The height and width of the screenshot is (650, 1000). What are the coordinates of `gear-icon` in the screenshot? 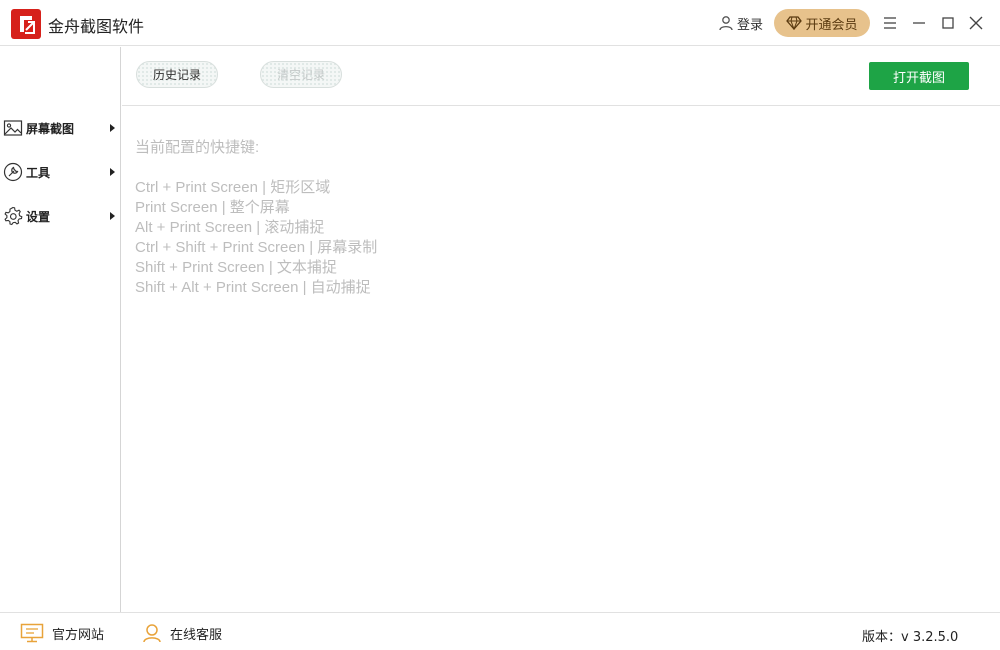 It's located at (13, 216).